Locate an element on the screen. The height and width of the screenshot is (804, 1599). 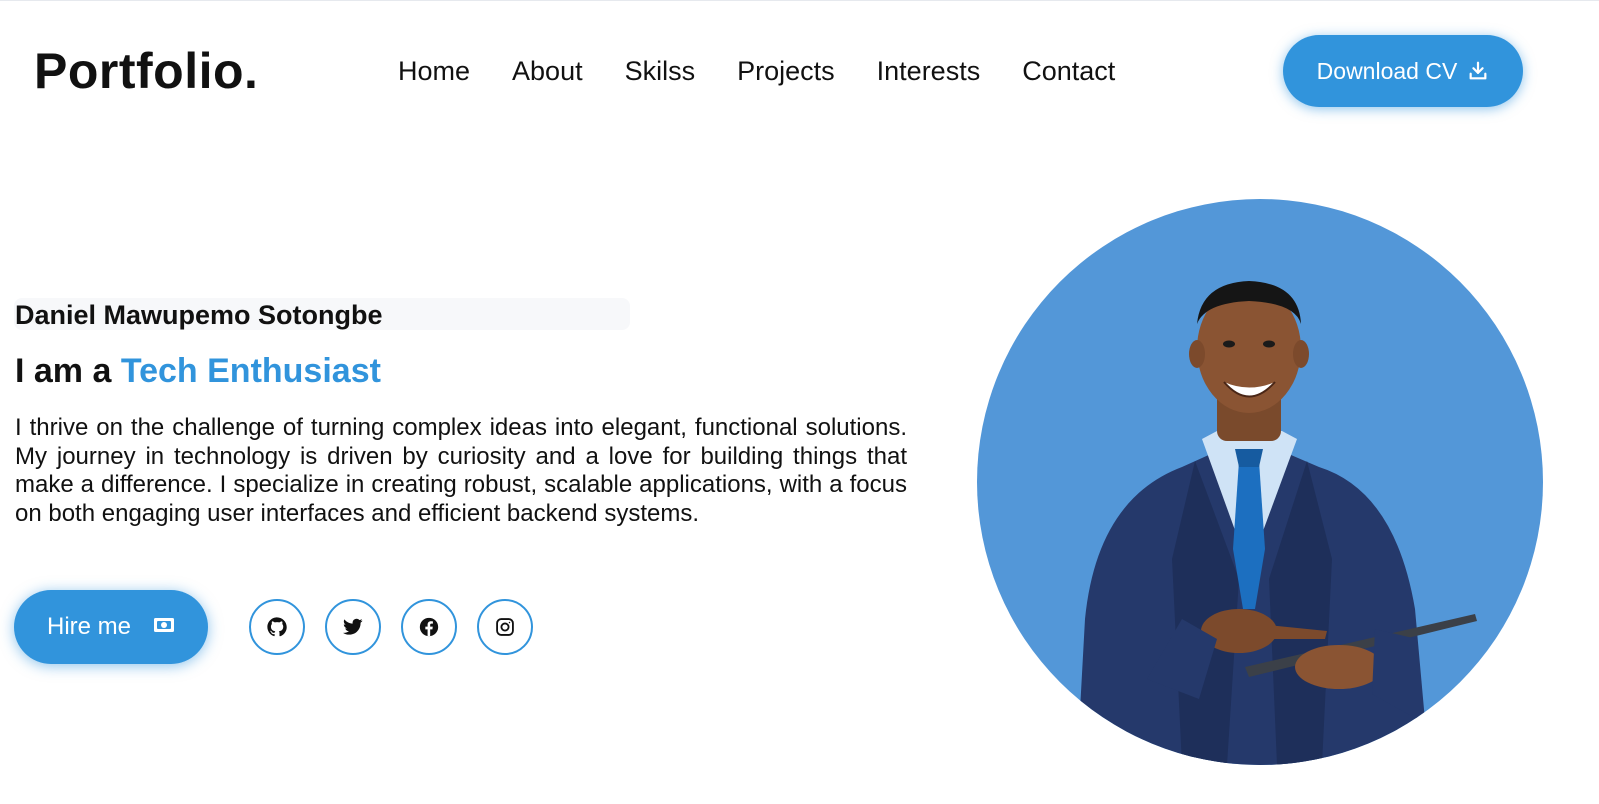
download-cv-label: Download CV is located at coordinates (1387, 70).